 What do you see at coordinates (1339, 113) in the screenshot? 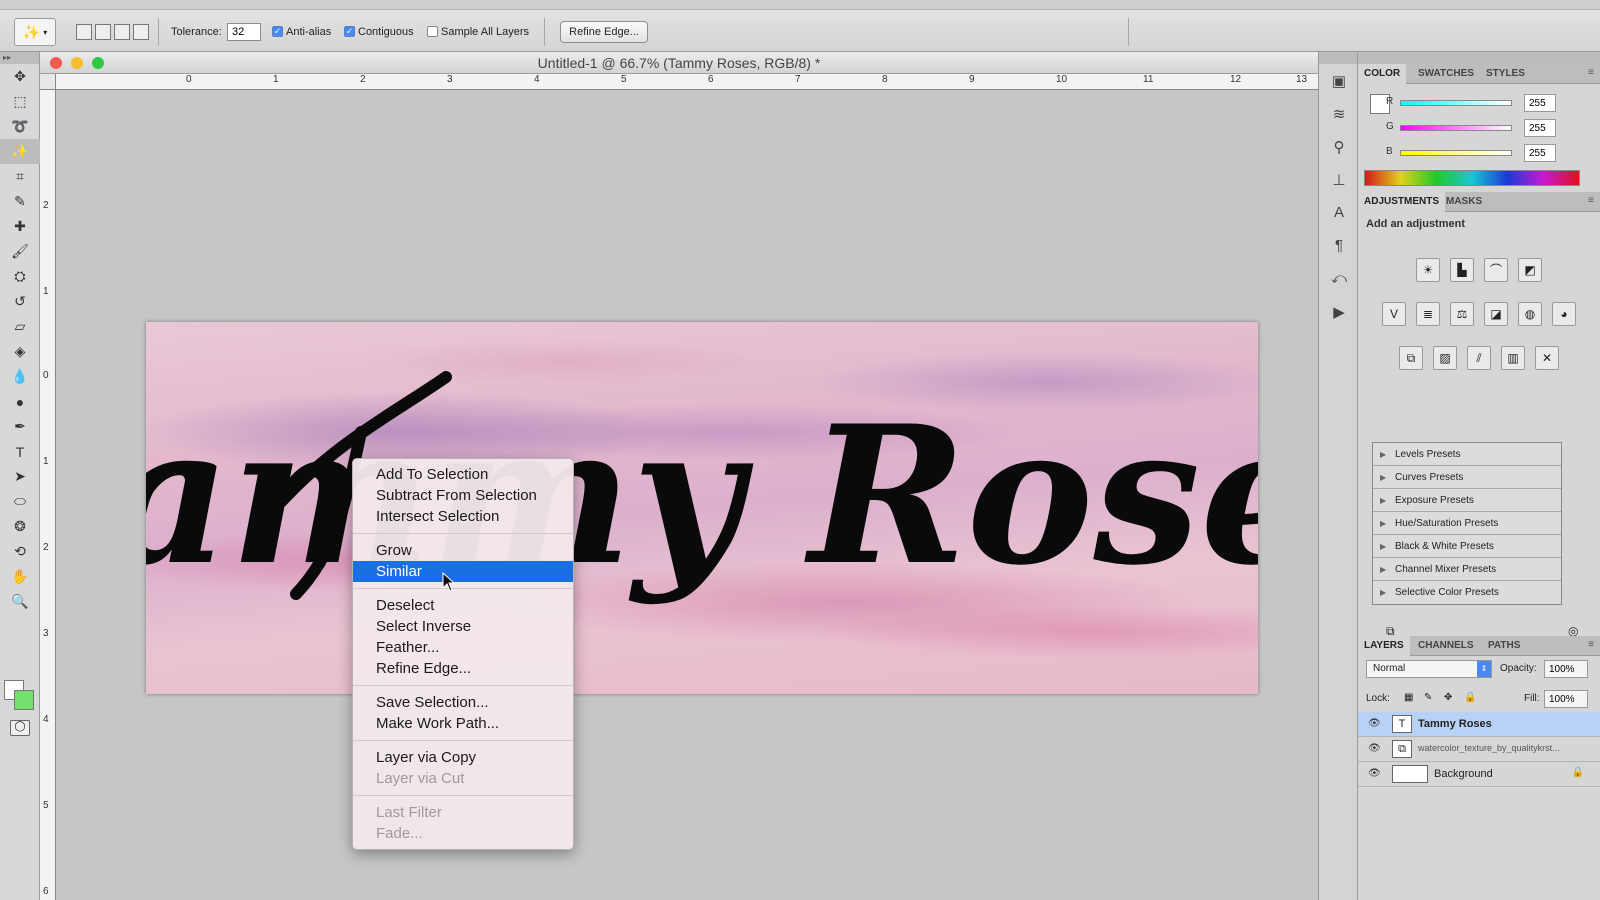
I see `brush-presets-icon: ≋` at bounding box center [1339, 113].